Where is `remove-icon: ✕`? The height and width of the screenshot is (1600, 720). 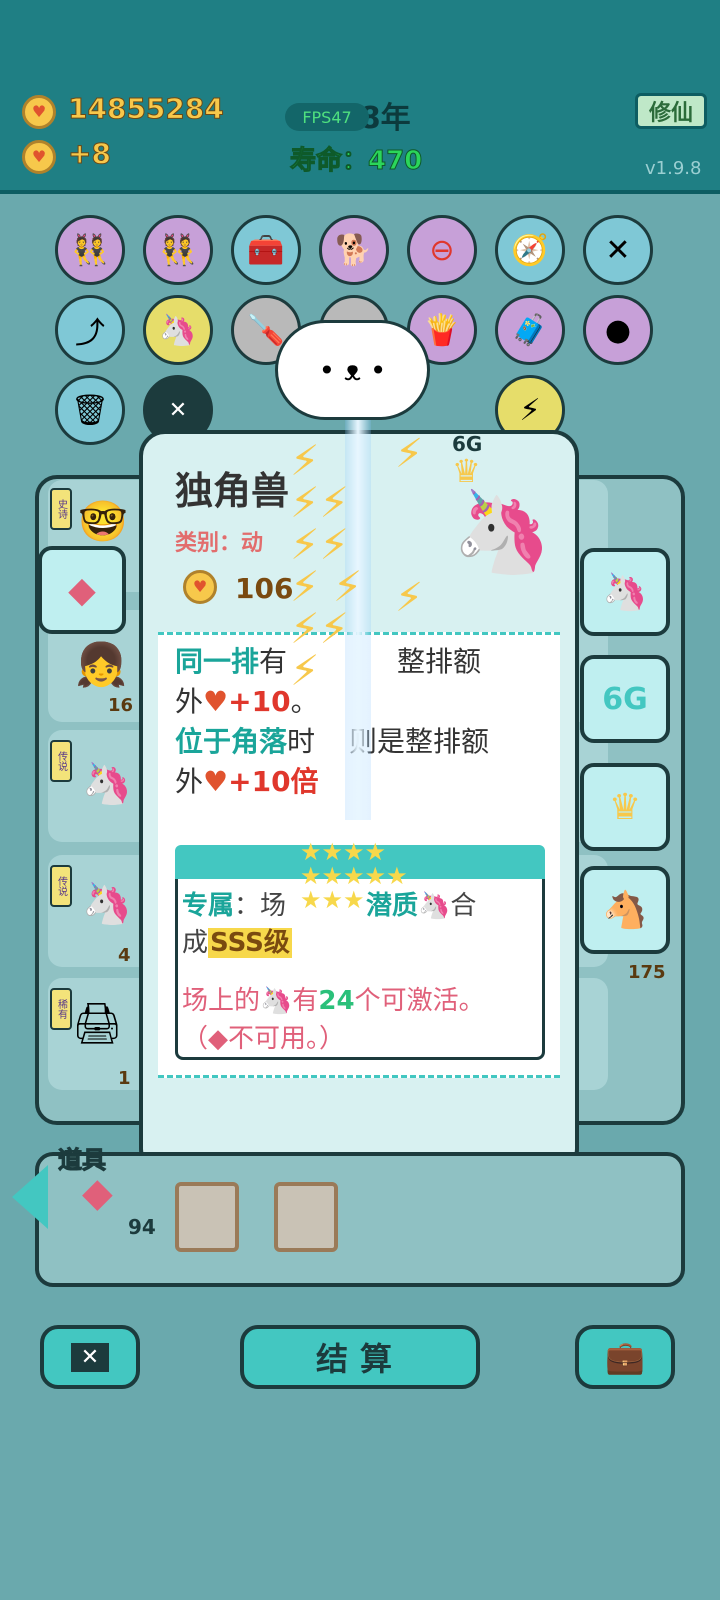
remove-icon: ✕ is located at coordinates (90, 1357).